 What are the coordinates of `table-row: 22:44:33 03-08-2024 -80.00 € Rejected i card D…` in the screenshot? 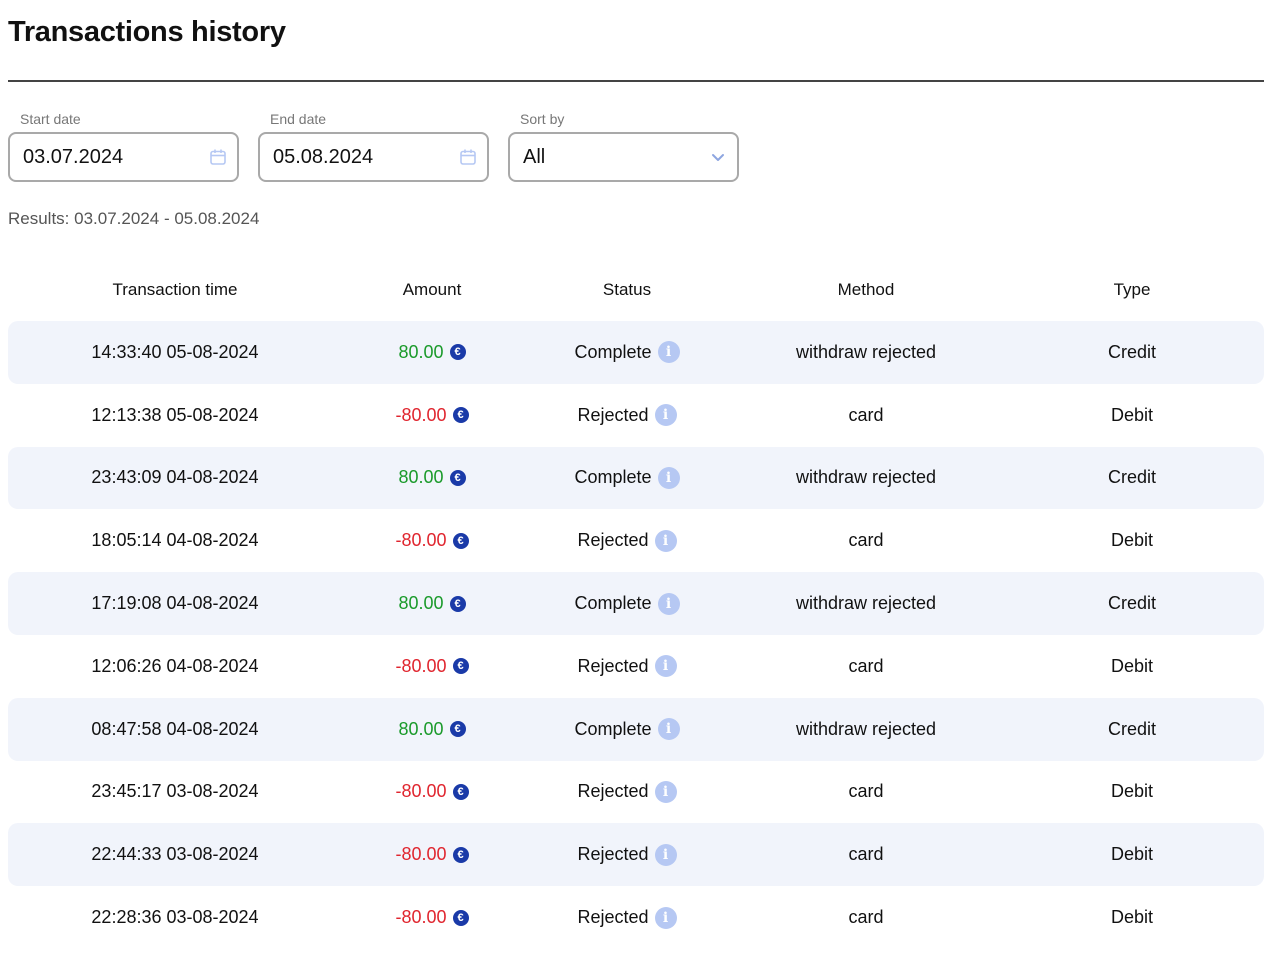 It's located at (636, 855).